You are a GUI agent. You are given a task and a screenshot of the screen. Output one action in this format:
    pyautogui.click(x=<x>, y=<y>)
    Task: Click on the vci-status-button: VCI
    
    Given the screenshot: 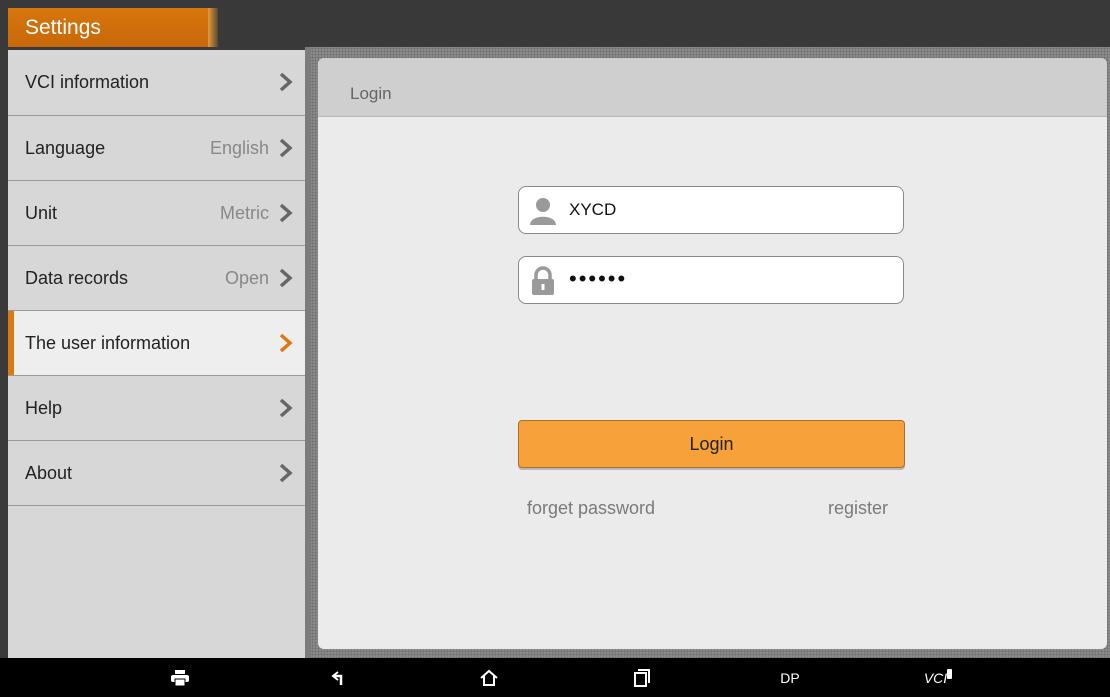 What is the action you would take?
    pyautogui.click(x=938, y=677)
    